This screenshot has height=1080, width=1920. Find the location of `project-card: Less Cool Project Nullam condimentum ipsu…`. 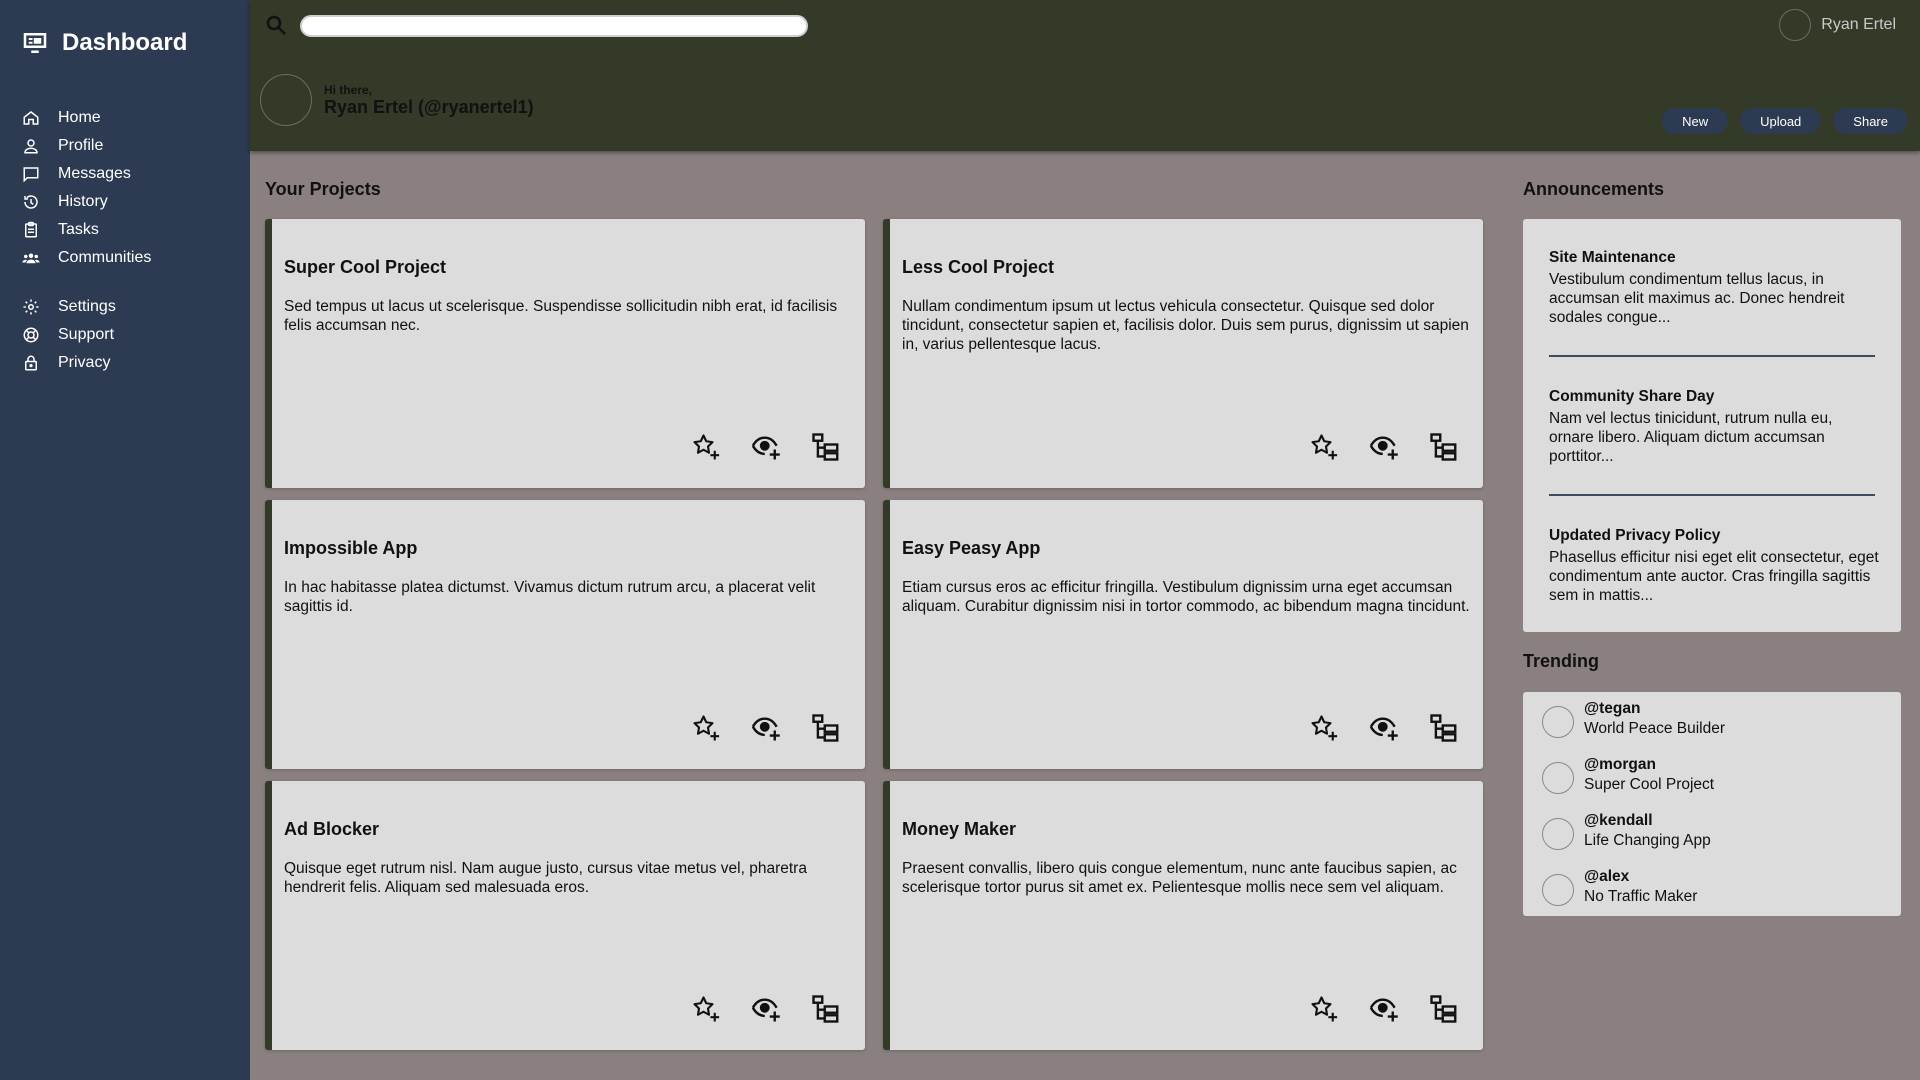

project-card: Less Cool Project Nullam condimentum ipsu… is located at coordinates (1183, 353).